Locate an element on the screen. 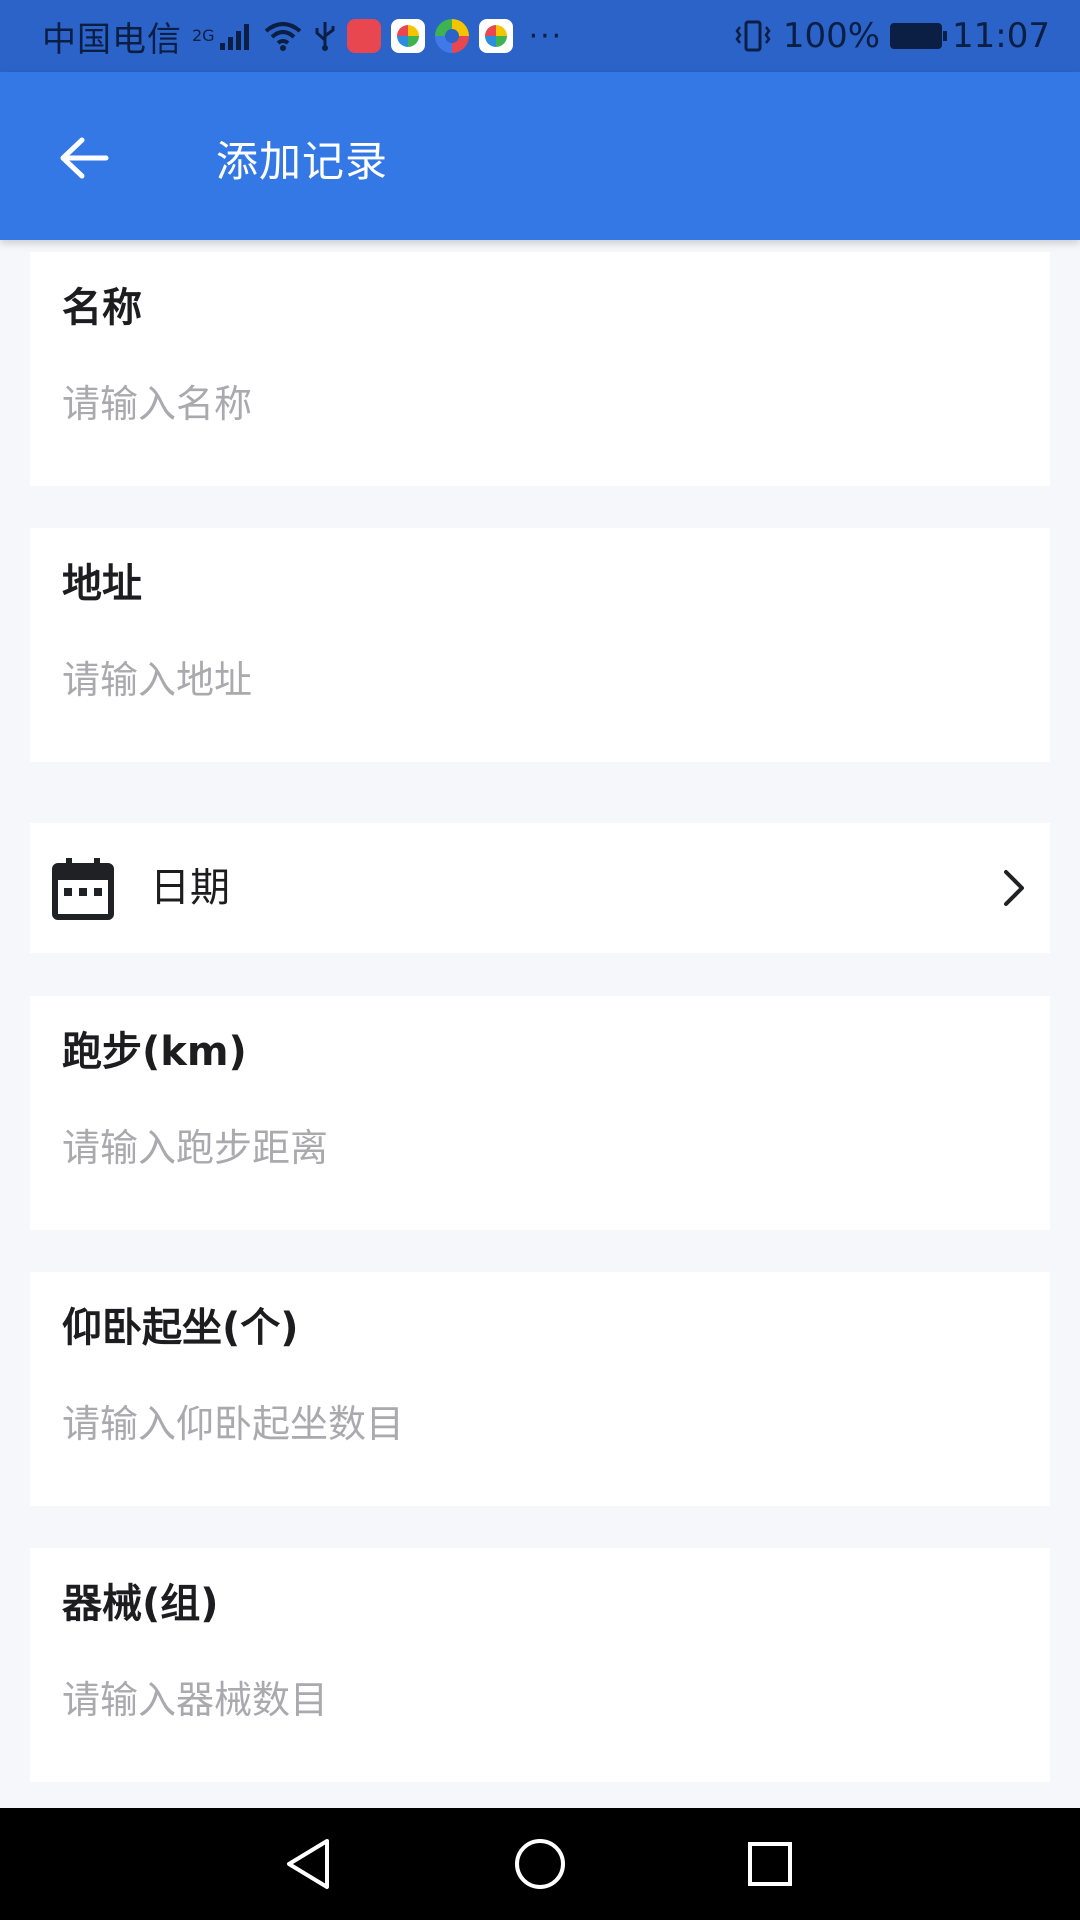 This screenshot has height=1920, width=1080. calendar-icon is located at coordinates (83, 889).